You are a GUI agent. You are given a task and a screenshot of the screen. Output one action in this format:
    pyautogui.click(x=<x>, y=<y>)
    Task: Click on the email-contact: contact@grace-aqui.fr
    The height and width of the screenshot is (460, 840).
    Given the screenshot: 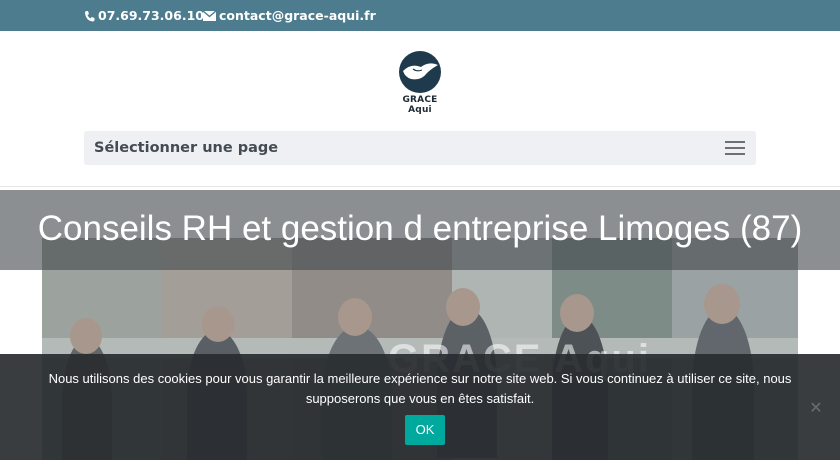 What is the action you would take?
    pyautogui.click(x=289, y=15)
    